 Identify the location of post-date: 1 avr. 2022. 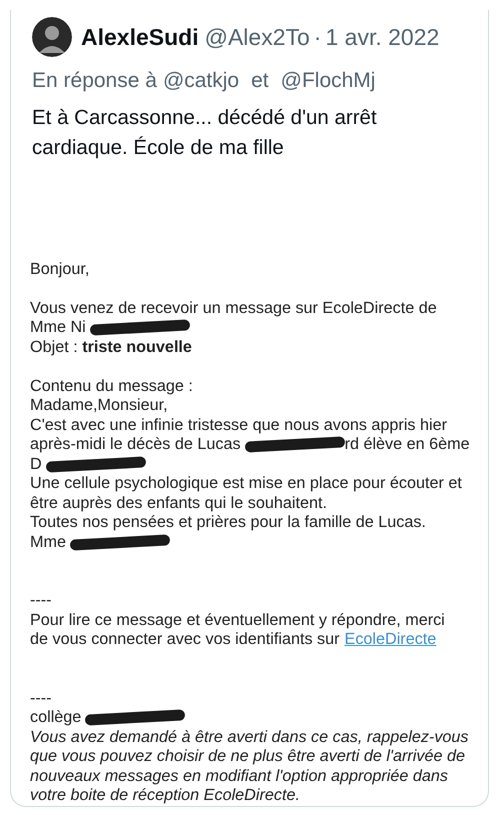
(382, 37).